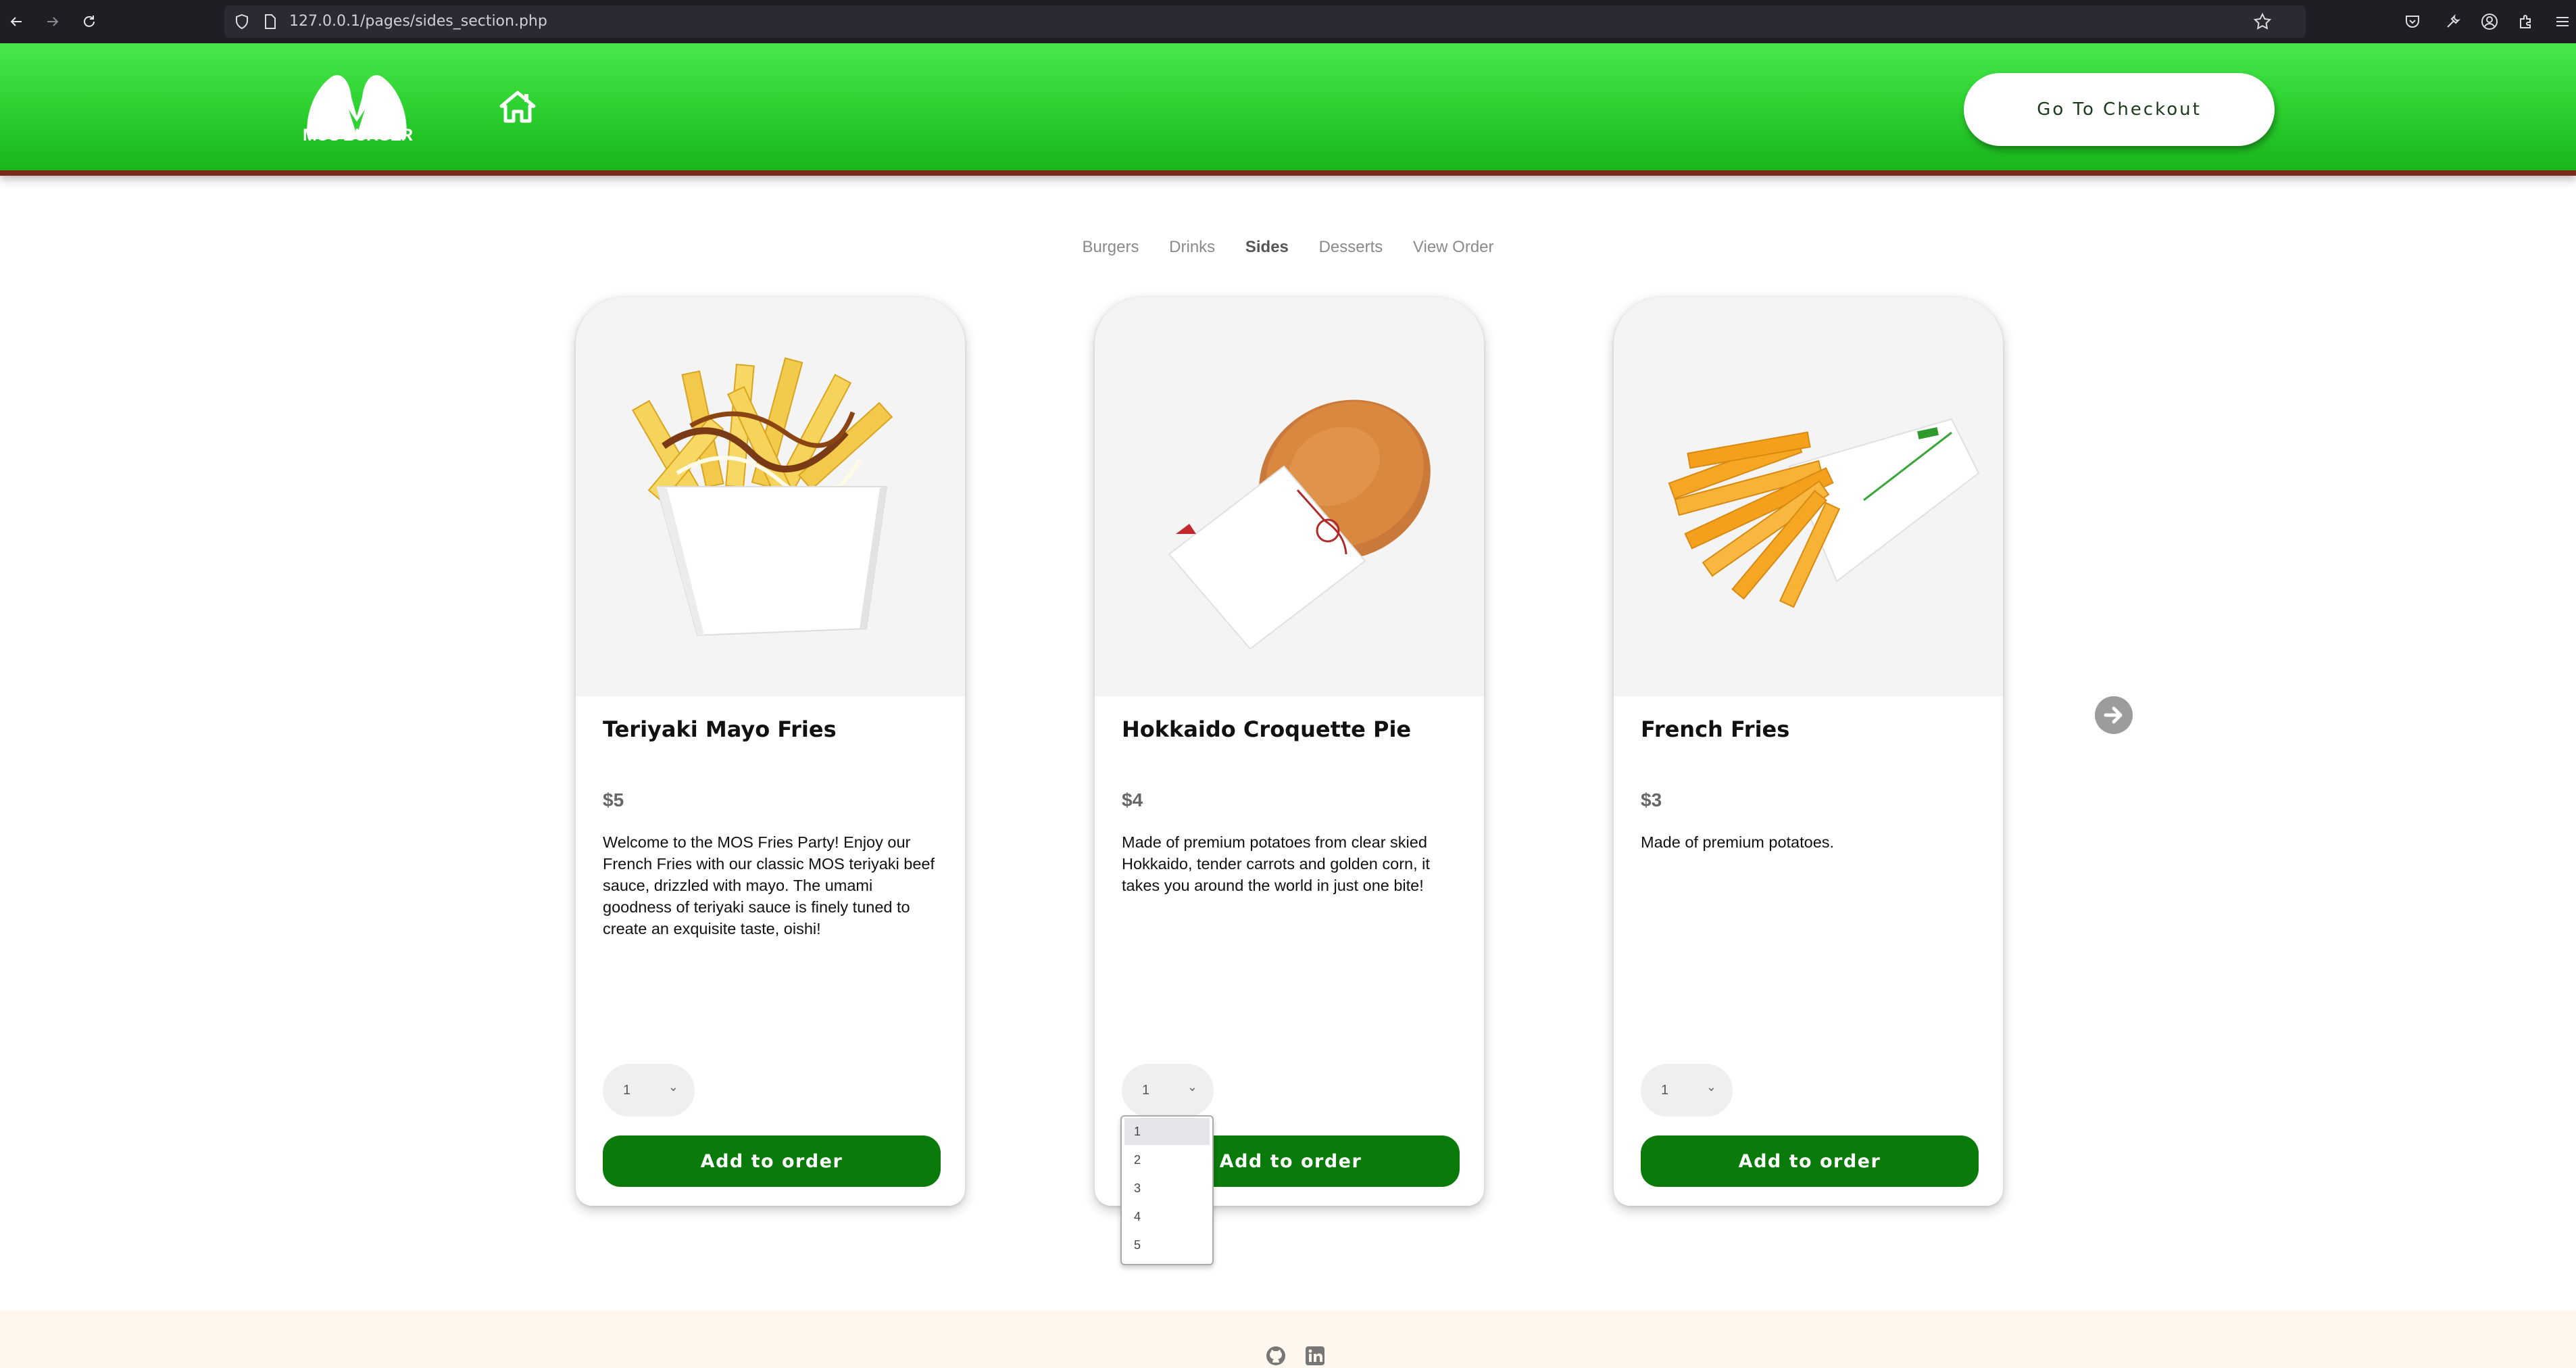 The image size is (2576, 1368). What do you see at coordinates (1454, 247) in the screenshot?
I see `nav-item-view-order: View Order` at bounding box center [1454, 247].